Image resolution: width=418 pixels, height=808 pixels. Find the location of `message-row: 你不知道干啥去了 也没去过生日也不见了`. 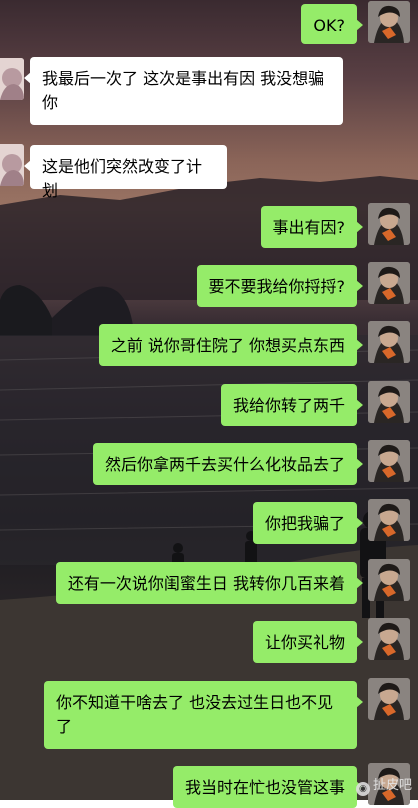

message-row: 你不知道干啥去了 也没去过生日也不见了 is located at coordinates (209, 717).